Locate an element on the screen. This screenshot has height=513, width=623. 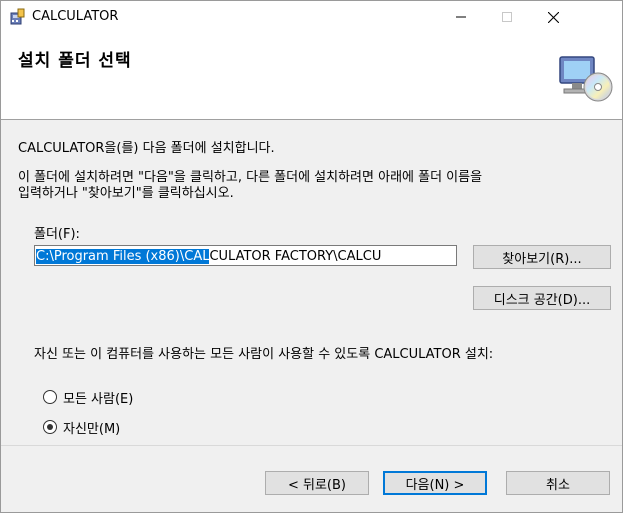
maximize-icon is located at coordinates (507, 17).